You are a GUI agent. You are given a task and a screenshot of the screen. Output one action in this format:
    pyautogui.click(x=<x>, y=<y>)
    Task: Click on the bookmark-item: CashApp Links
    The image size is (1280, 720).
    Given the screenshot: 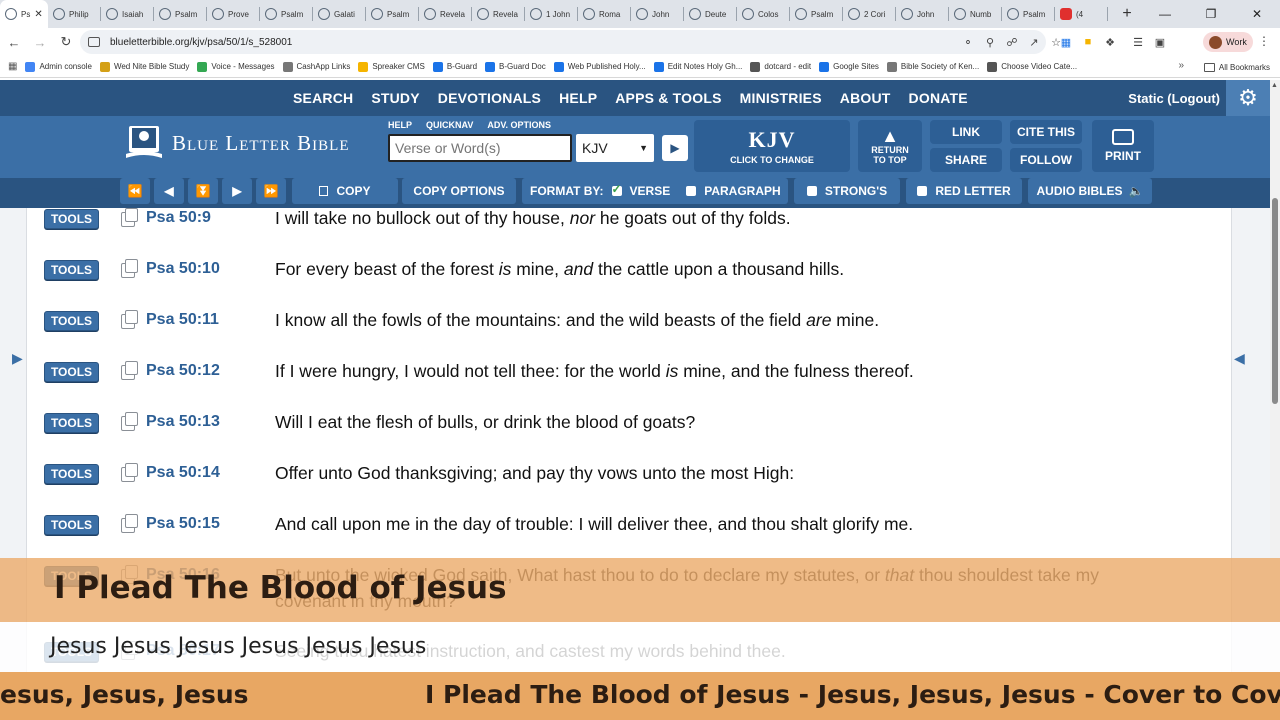 What is the action you would take?
    pyautogui.click(x=316, y=66)
    